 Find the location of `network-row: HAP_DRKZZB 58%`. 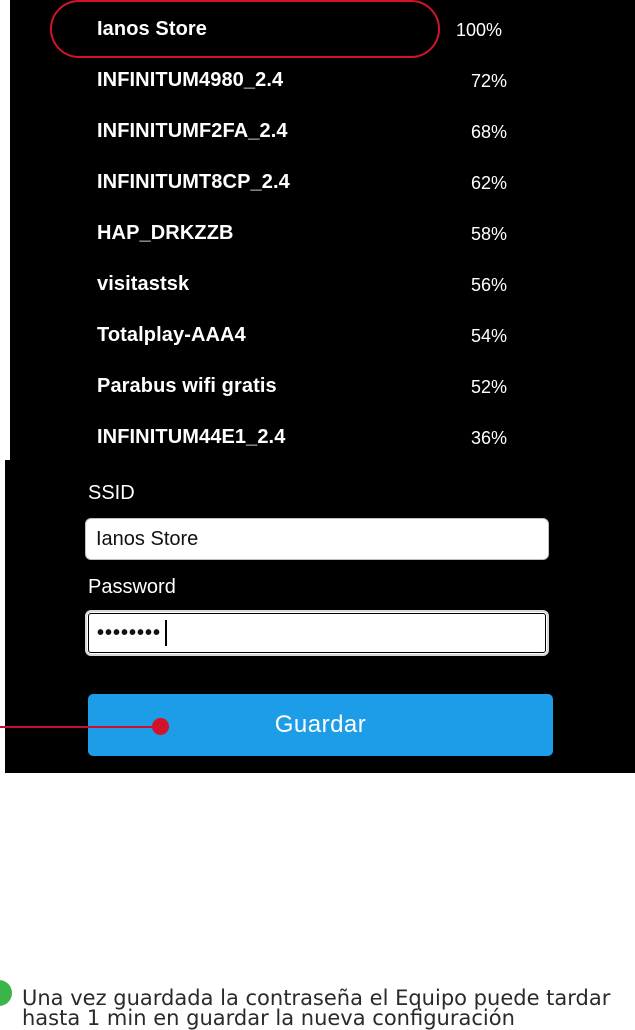

network-row: HAP_DRKZZB 58% is located at coordinates (322, 236).